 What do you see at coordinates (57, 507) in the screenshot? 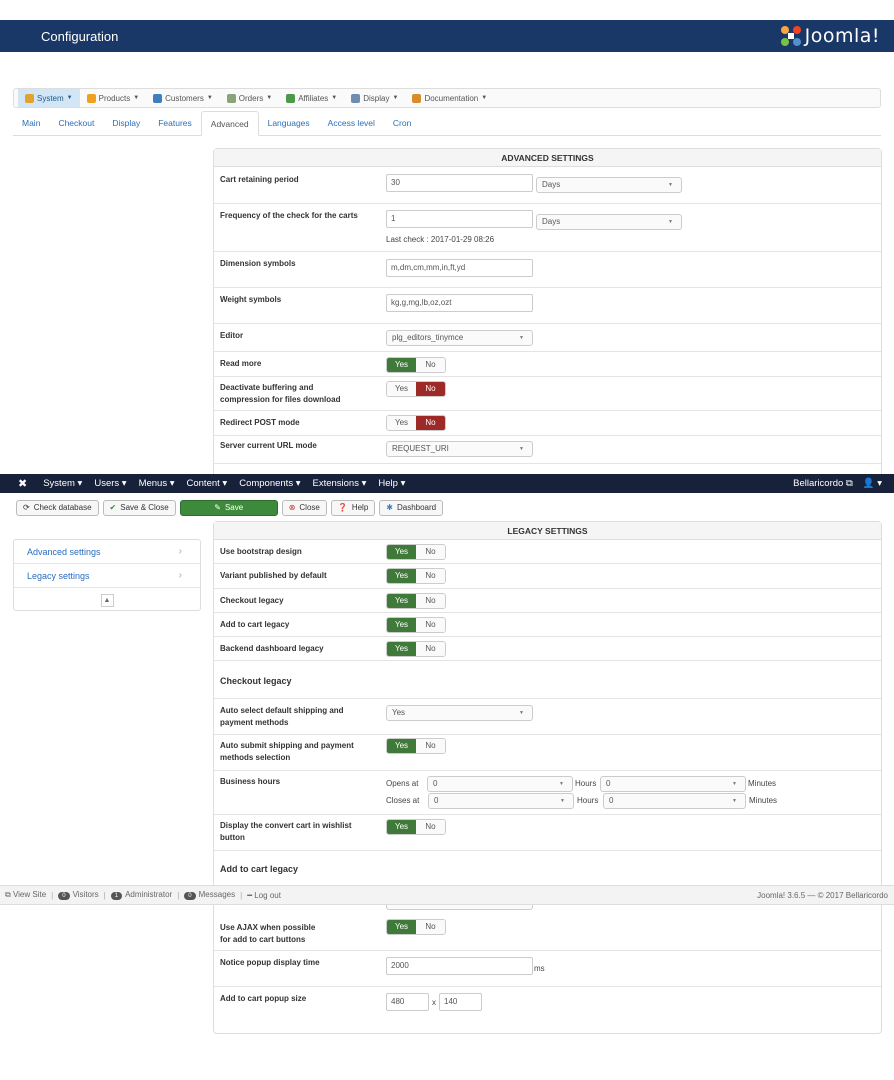
I see `check-database-button: ⟳ Check database` at bounding box center [57, 507].